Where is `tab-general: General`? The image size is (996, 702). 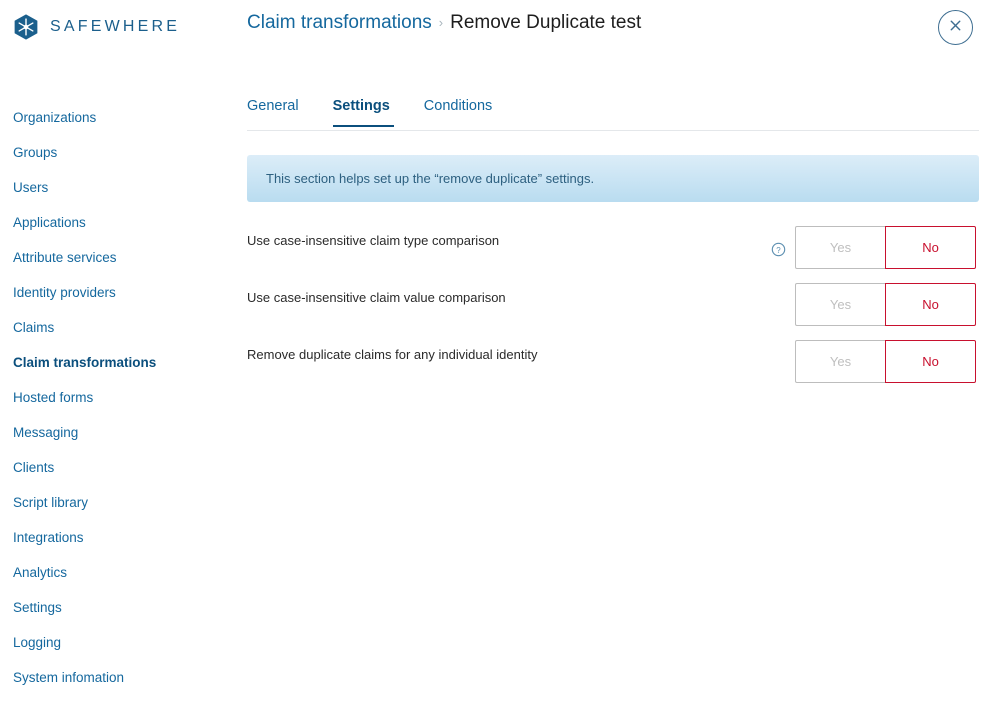
tab-general: General is located at coordinates (290, 112).